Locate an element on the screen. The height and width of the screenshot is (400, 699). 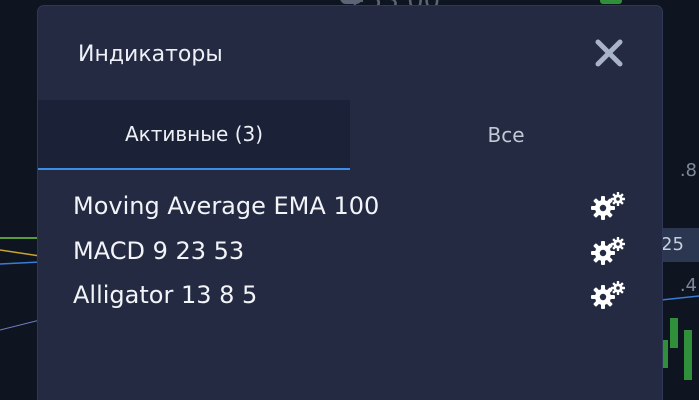
tab-active-indicators: Активные (3) is located at coordinates (194, 135).